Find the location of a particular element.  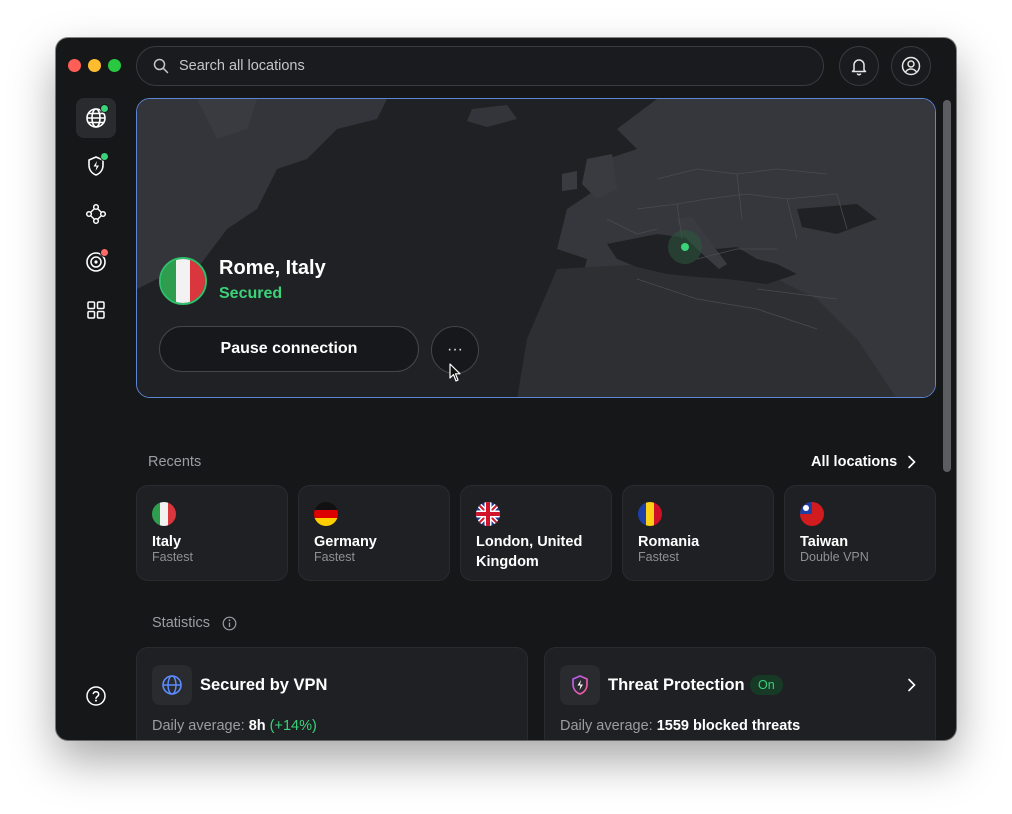

recents-label: Recents is located at coordinates (175, 462).